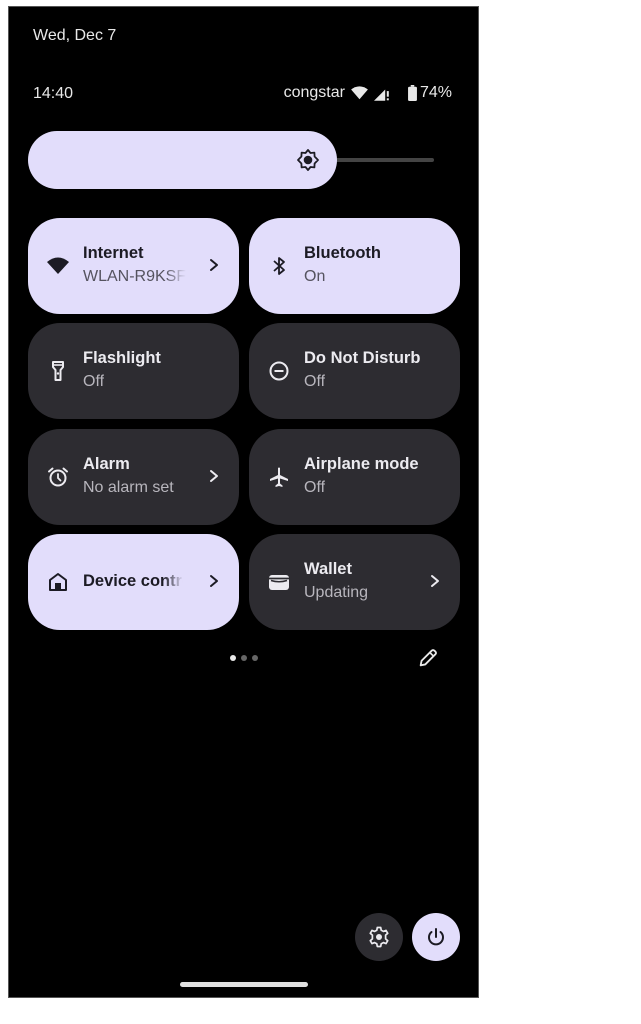 Image resolution: width=641 pixels, height=1024 pixels. I want to click on tile-device-controls: Device controls, so click(133, 582).